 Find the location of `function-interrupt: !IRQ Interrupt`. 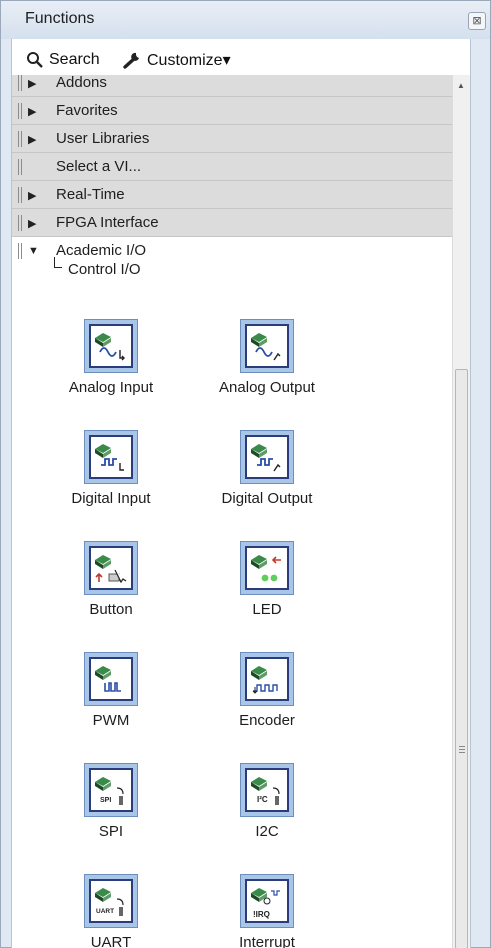

function-interrupt: !IRQ Interrupt is located at coordinates (267, 911).